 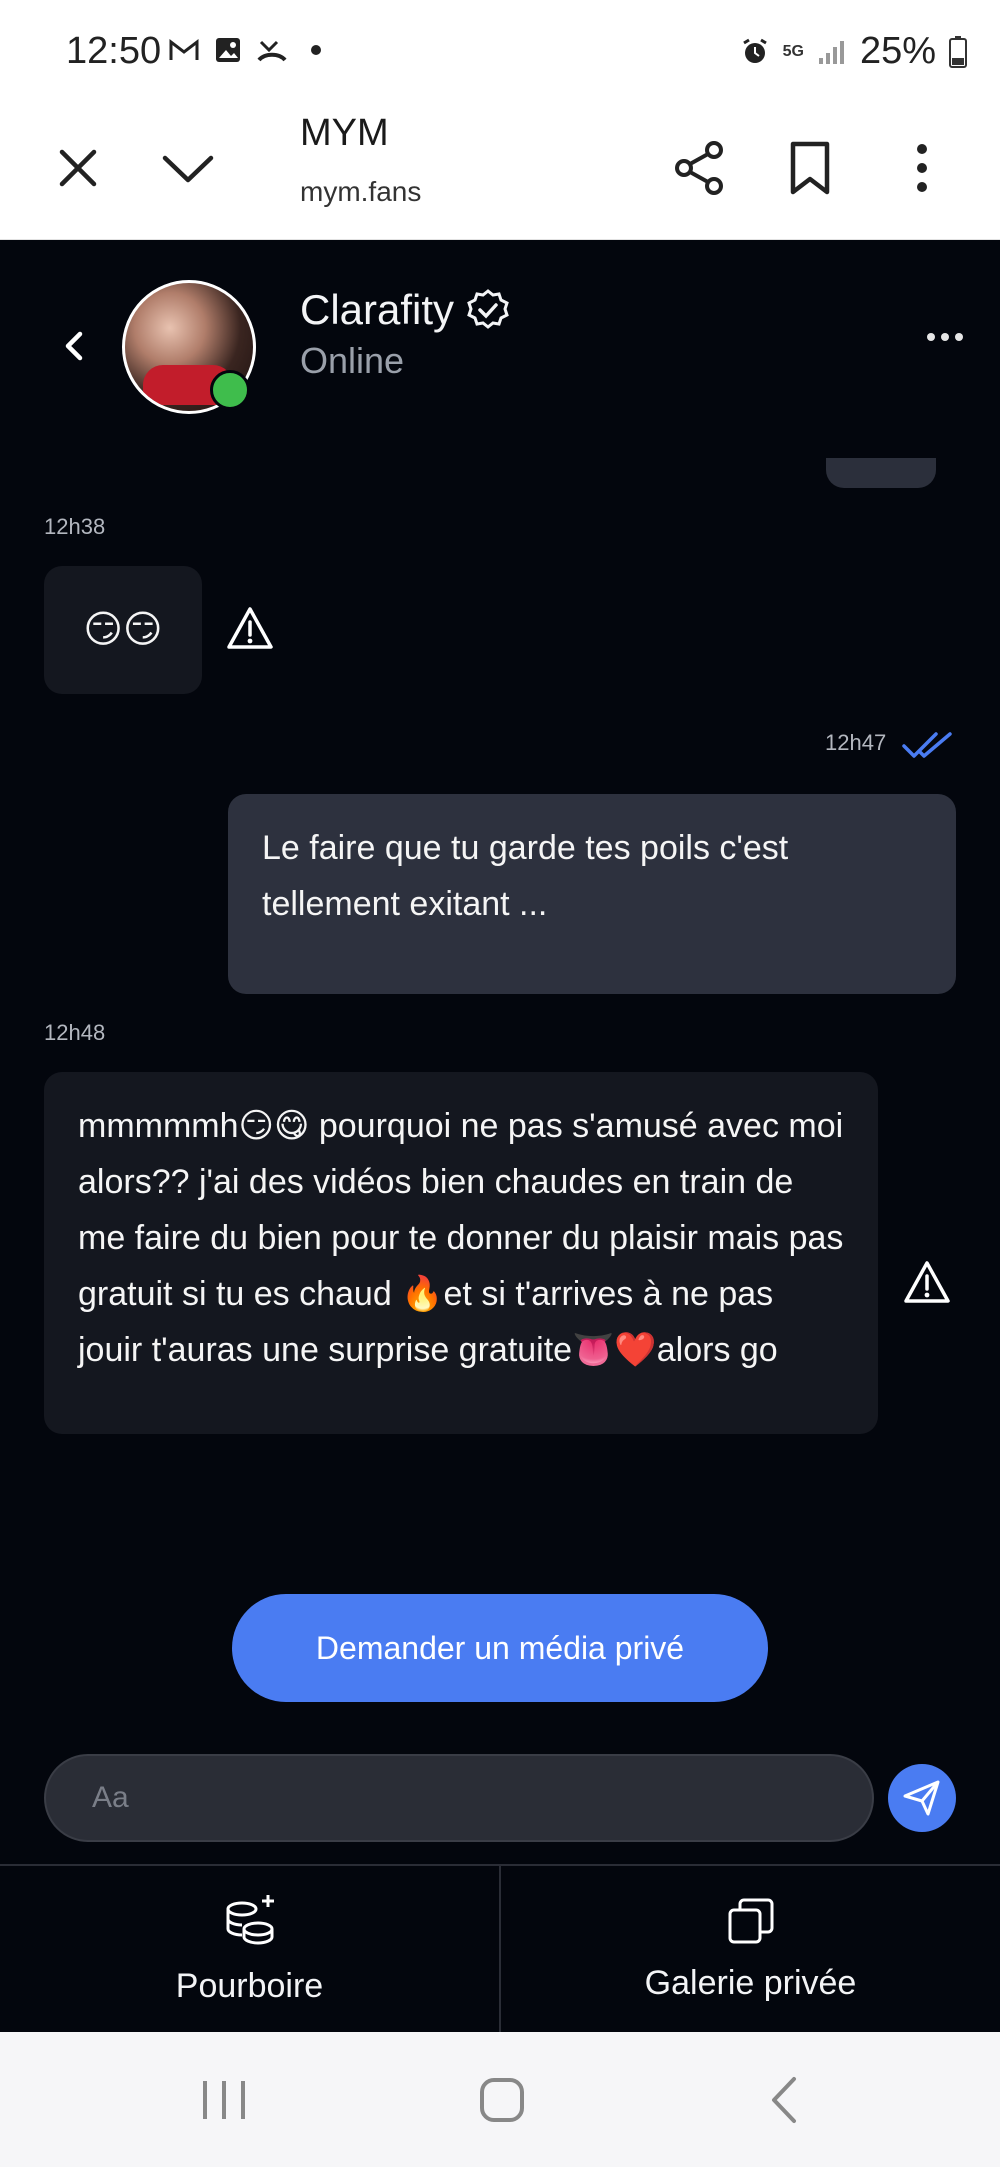 I want to click on battery-icon, so click(x=958, y=51).